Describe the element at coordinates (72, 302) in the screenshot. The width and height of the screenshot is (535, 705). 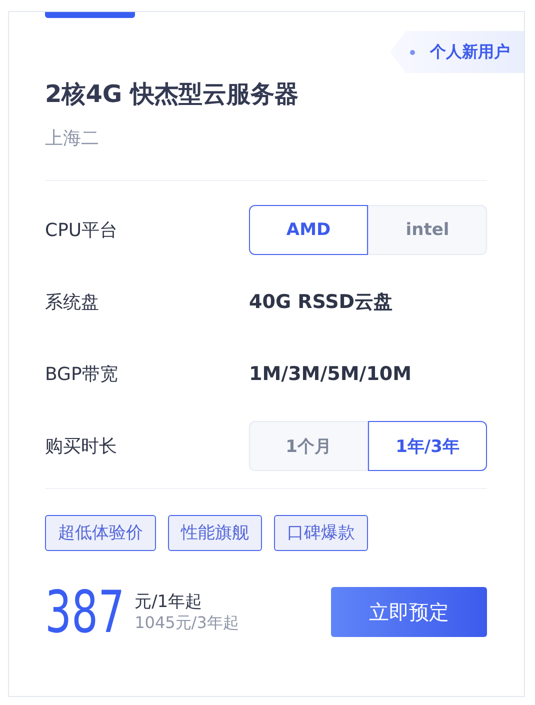
I see `spec-label: 系统盘` at that location.